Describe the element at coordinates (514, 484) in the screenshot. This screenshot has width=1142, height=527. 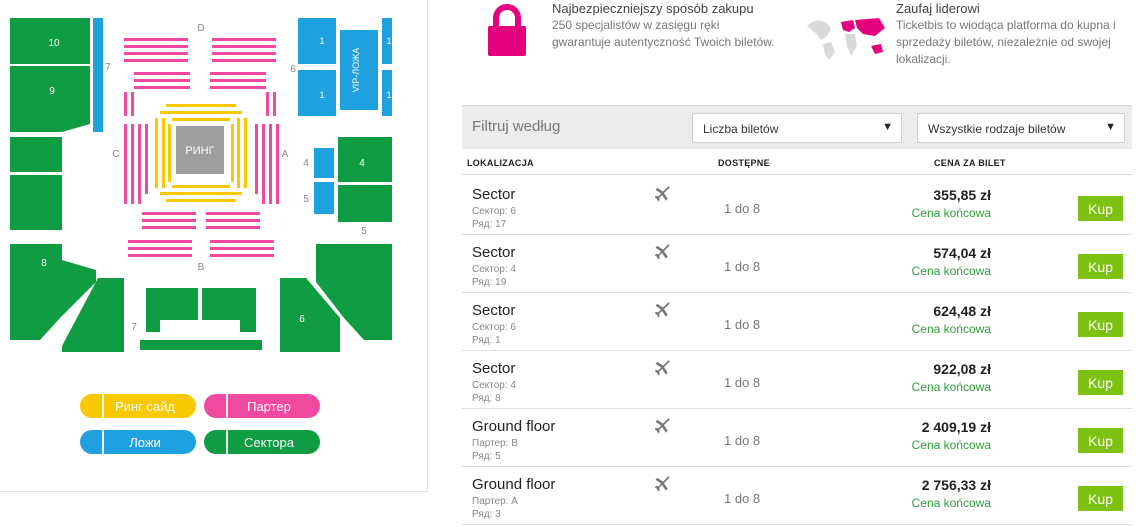
I see `row-location: Ground floor` at that location.